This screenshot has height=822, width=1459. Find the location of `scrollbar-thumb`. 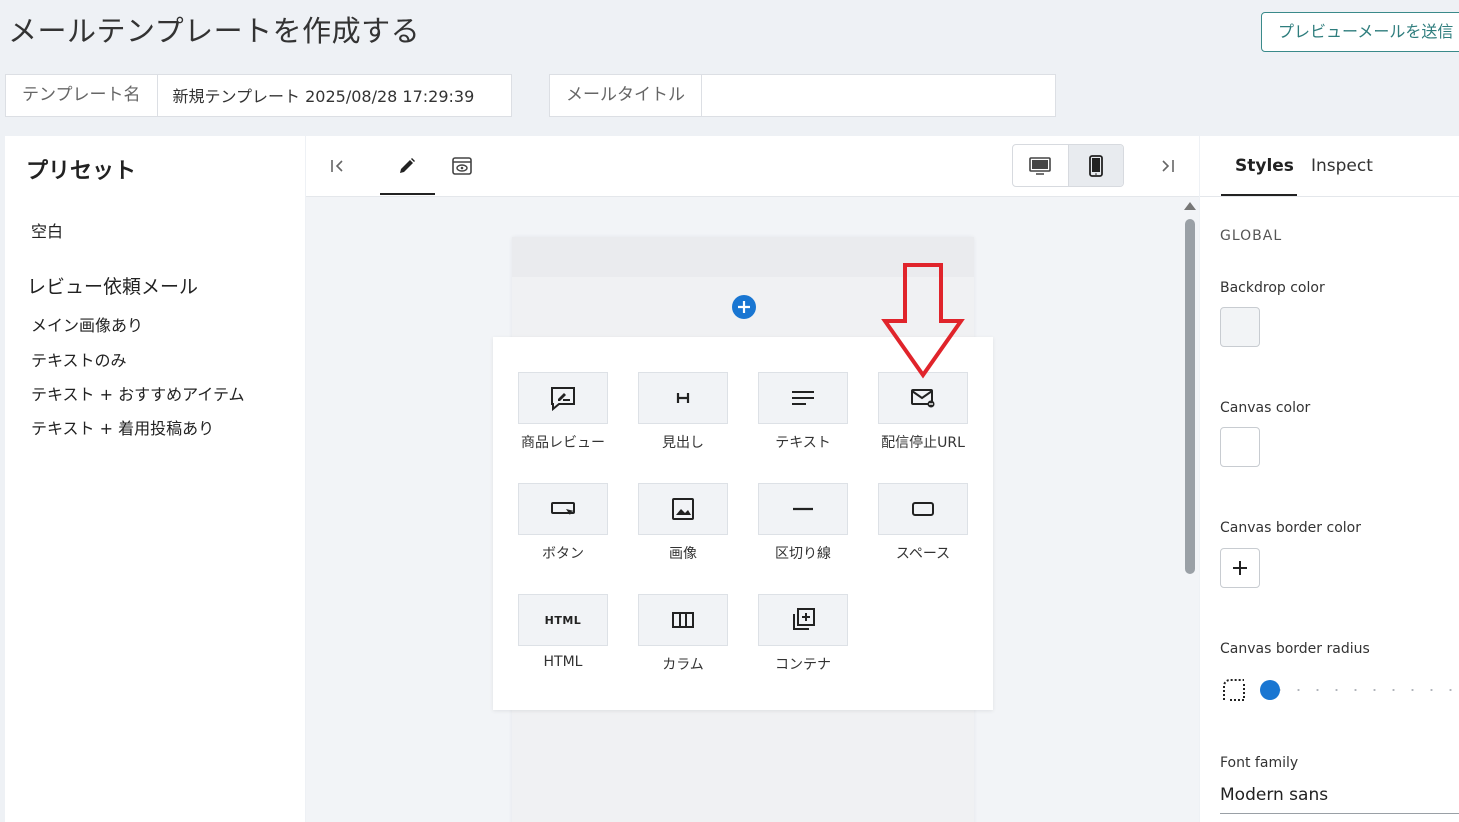

scrollbar-thumb is located at coordinates (1190, 396).